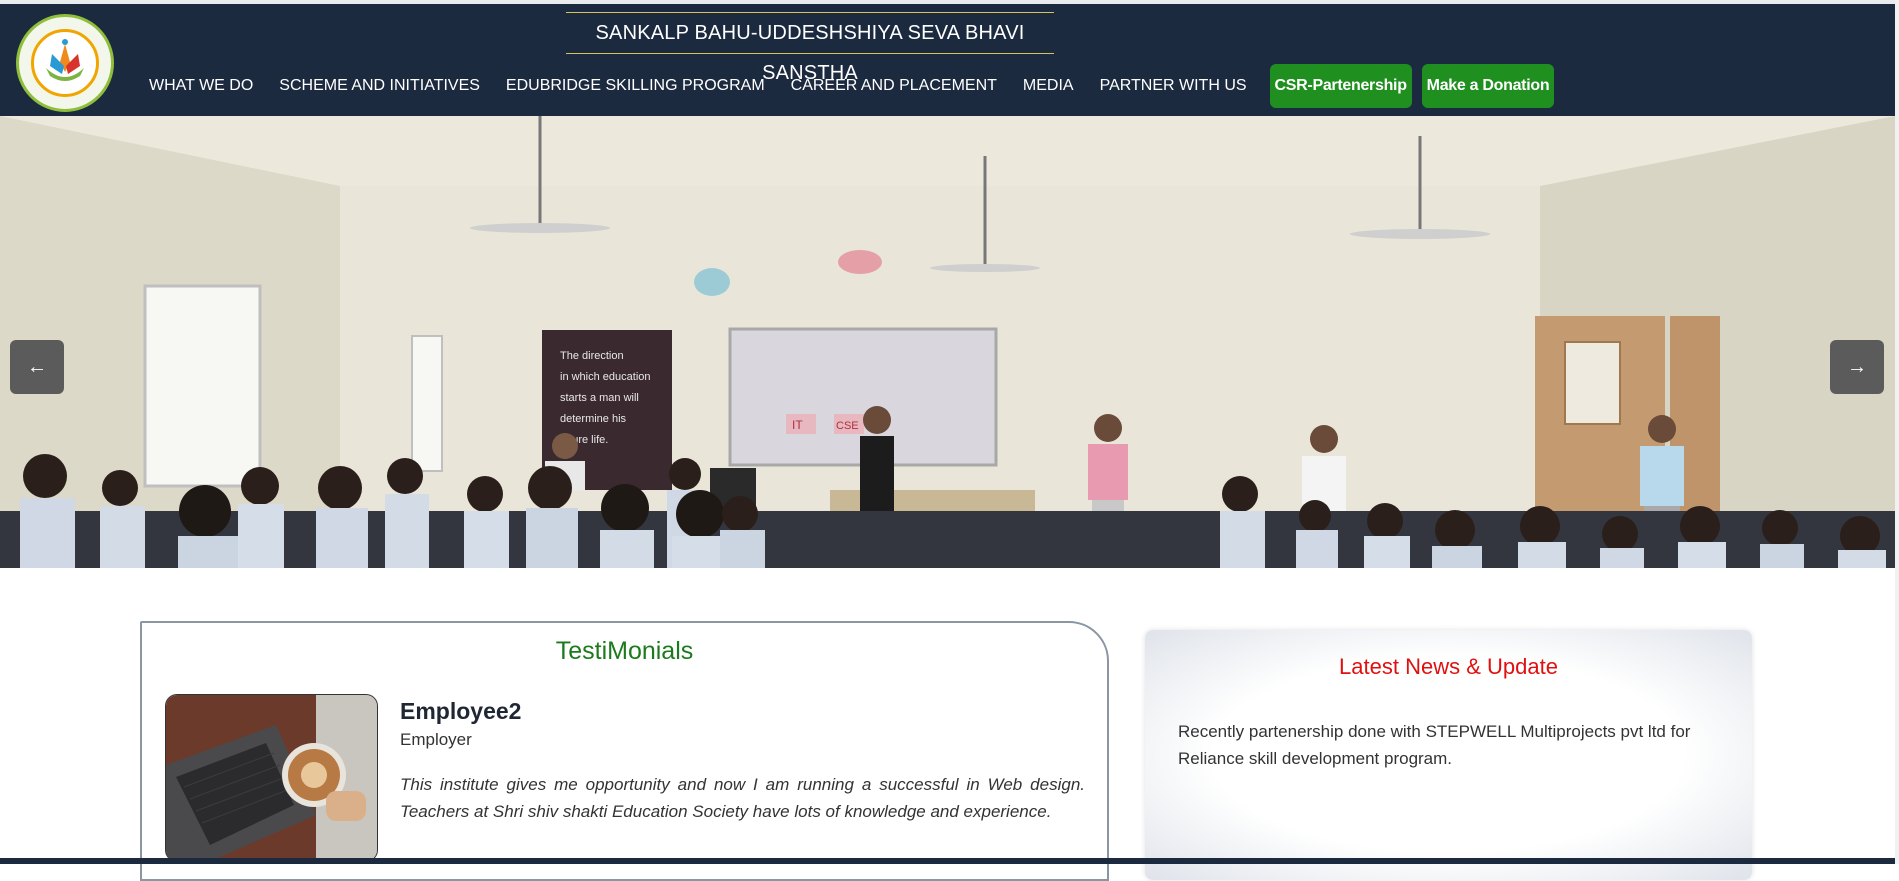 Image resolution: width=1899 pixels, height=881 pixels. Describe the element at coordinates (599, 398) in the screenshot. I see `poster-line-3: starts a man will` at that location.